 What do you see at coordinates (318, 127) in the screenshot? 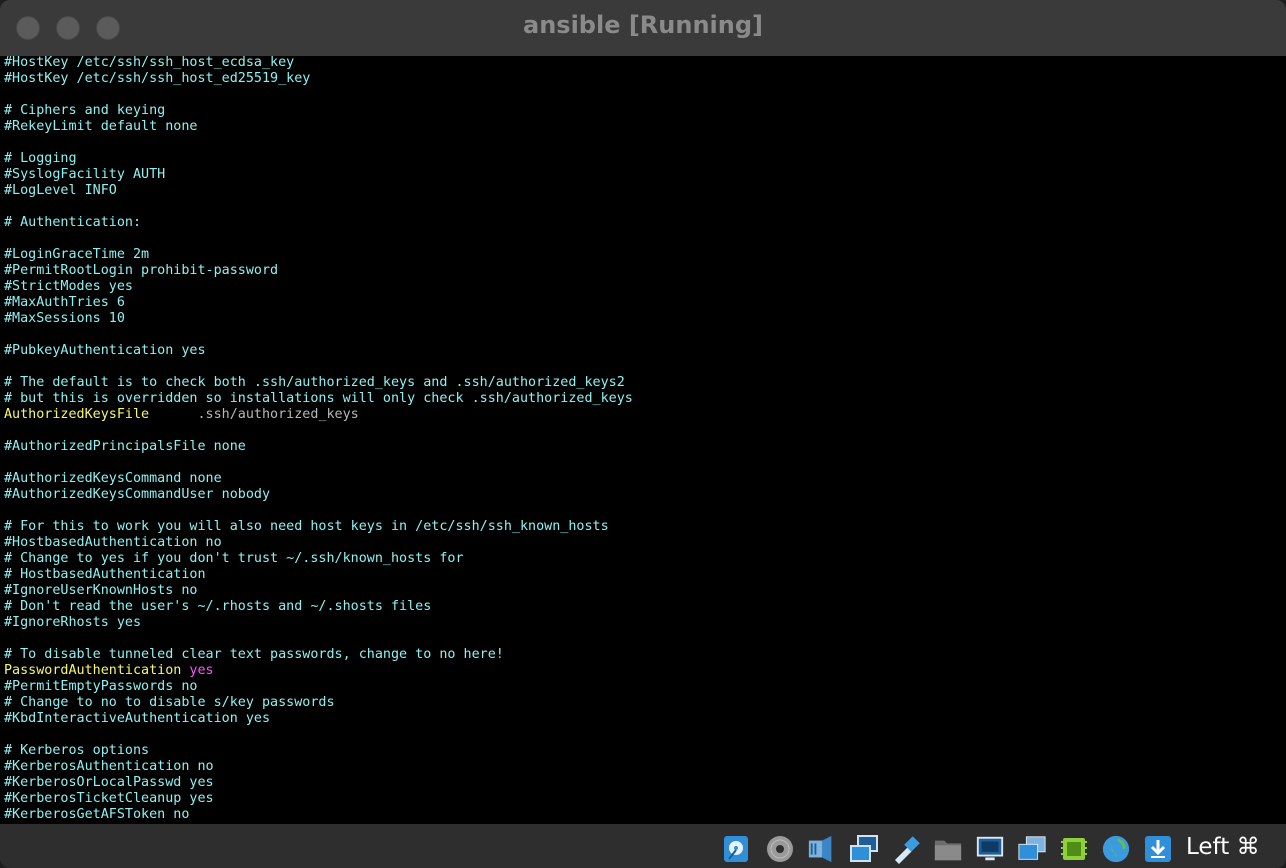
I see `terminal-line: #RekeyLimit default none` at bounding box center [318, 127].